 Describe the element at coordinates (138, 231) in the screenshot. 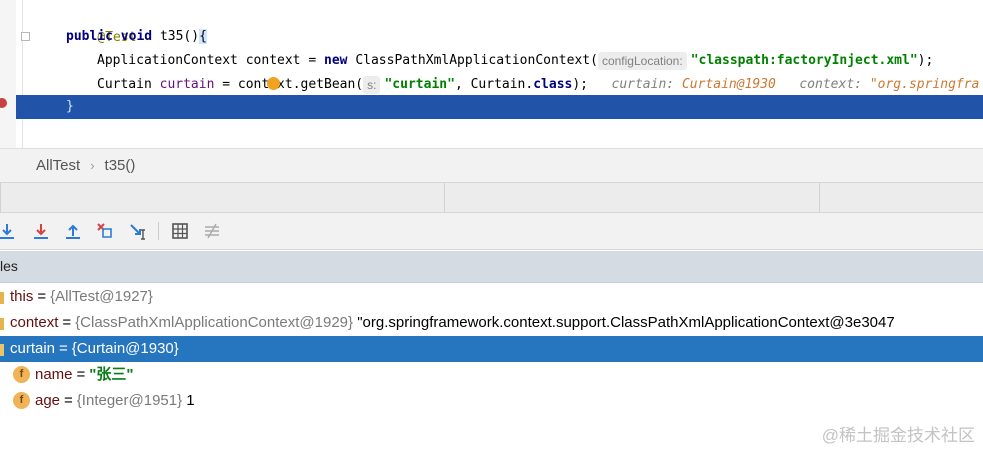

I see `run-to-cursor-icon` at that location.